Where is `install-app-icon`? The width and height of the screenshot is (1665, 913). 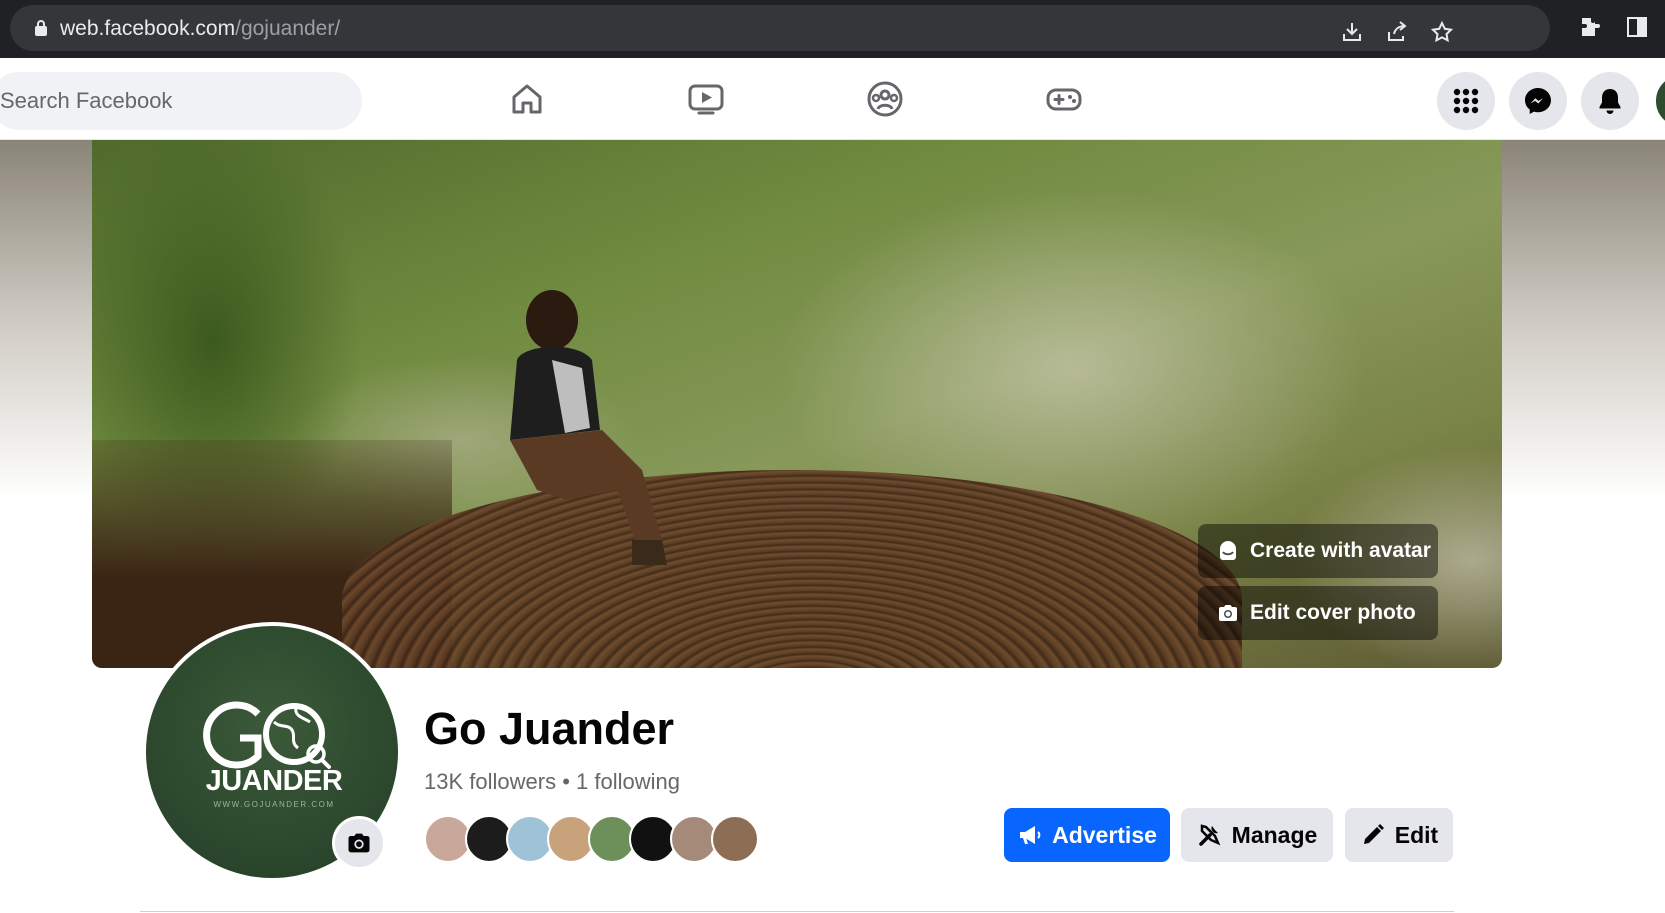 install-app-icon is located at coordinates (1352, 32).